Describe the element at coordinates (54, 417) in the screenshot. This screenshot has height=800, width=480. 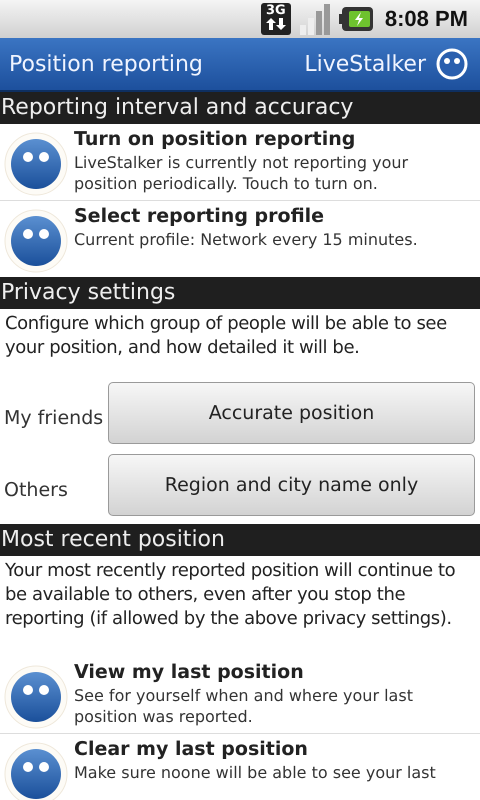
I see `setting-label: My friends` at that location.